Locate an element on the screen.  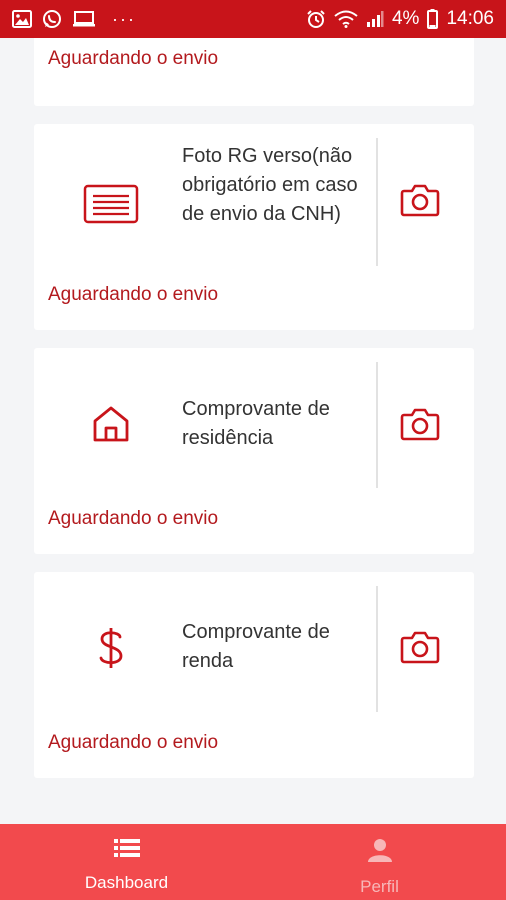
bottom-navigation: Dashboard Perfil is located at coordinates (253, 862).